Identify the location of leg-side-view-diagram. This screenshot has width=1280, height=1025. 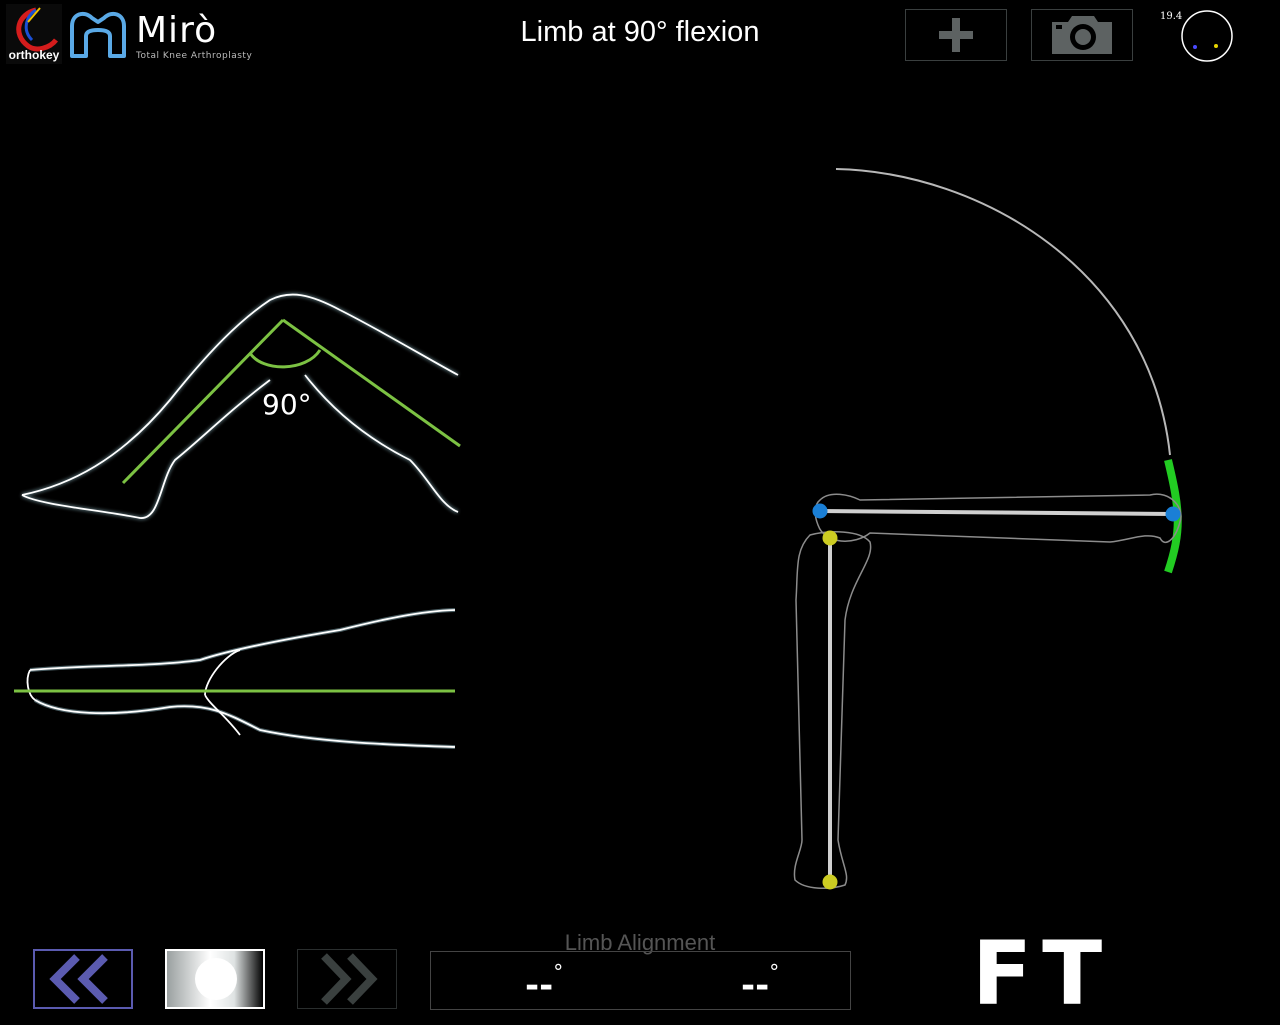
(235, 405).